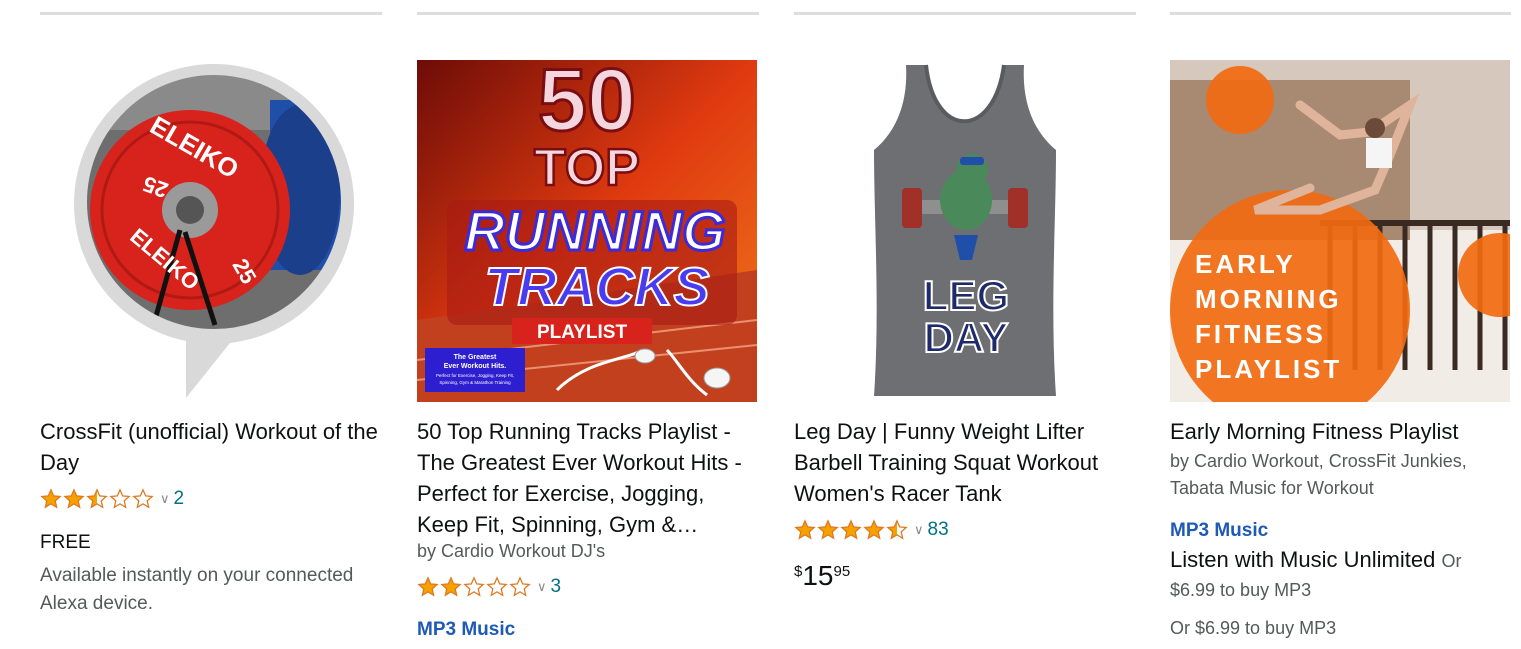  What do you see at coordinates (818, 575) in the screenshot?
I see `price-whole: 15` at bounding box center [818, 575].